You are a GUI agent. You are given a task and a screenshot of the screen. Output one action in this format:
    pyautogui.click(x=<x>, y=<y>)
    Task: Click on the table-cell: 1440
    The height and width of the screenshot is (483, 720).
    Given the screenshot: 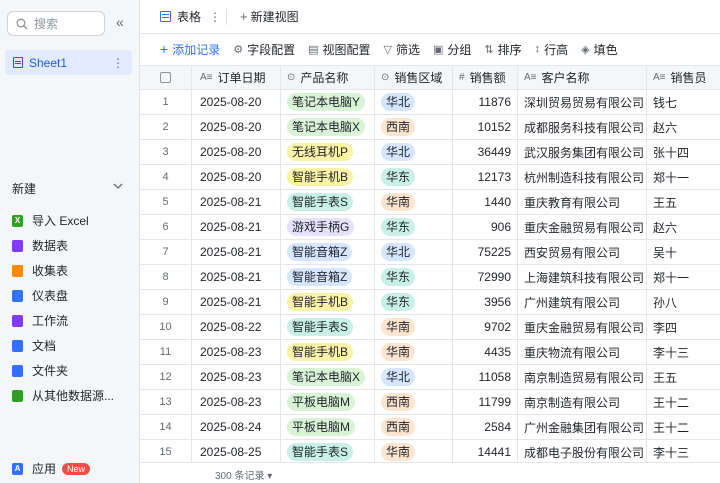 What is the action you would take?
    pyautogui.click(x=485, y=202)
    